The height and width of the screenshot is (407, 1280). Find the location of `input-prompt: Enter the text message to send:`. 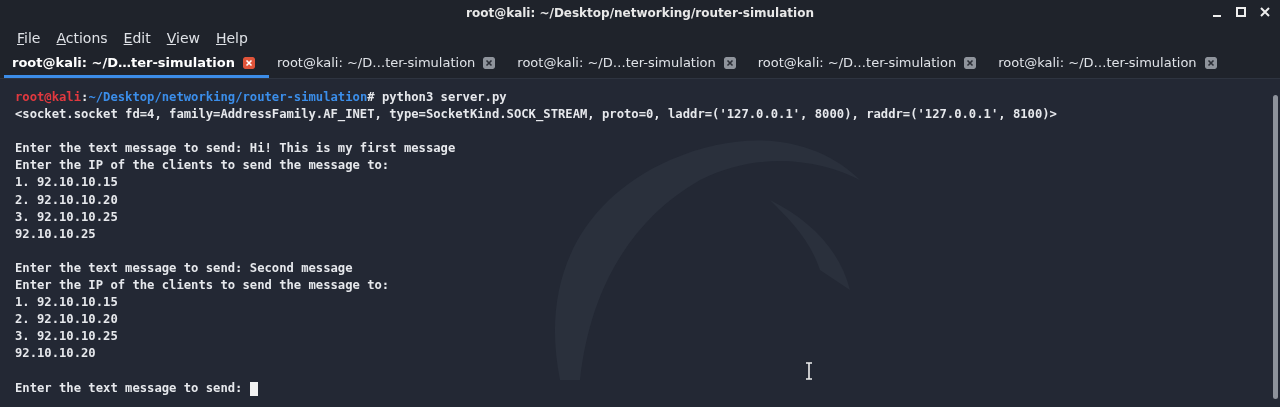

input-prompt: Enter the text message to send: is located at coordinates (129, 388).